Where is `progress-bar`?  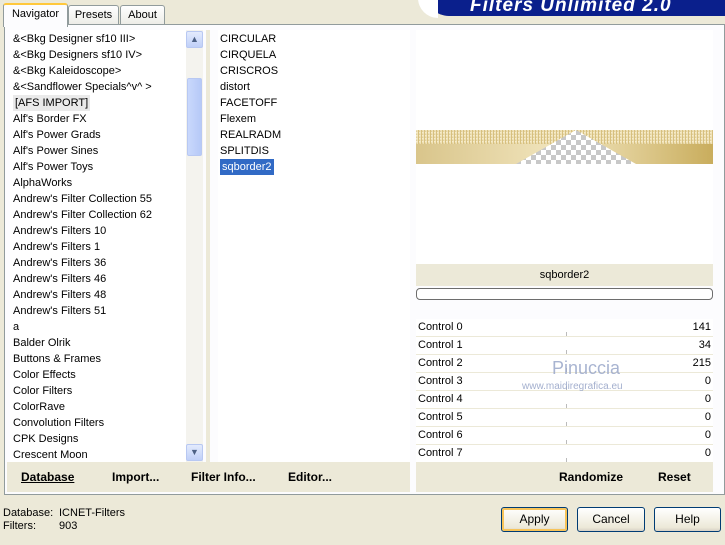
progress-bar is located at coordinates (564, 294).